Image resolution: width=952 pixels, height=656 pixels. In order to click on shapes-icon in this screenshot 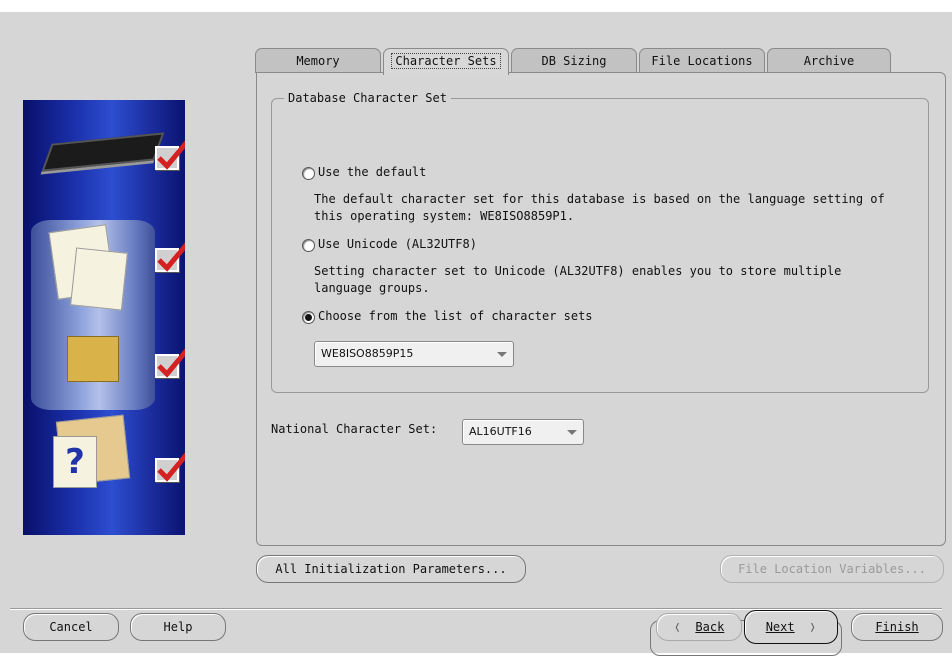, I will do `click(93, 359)`.